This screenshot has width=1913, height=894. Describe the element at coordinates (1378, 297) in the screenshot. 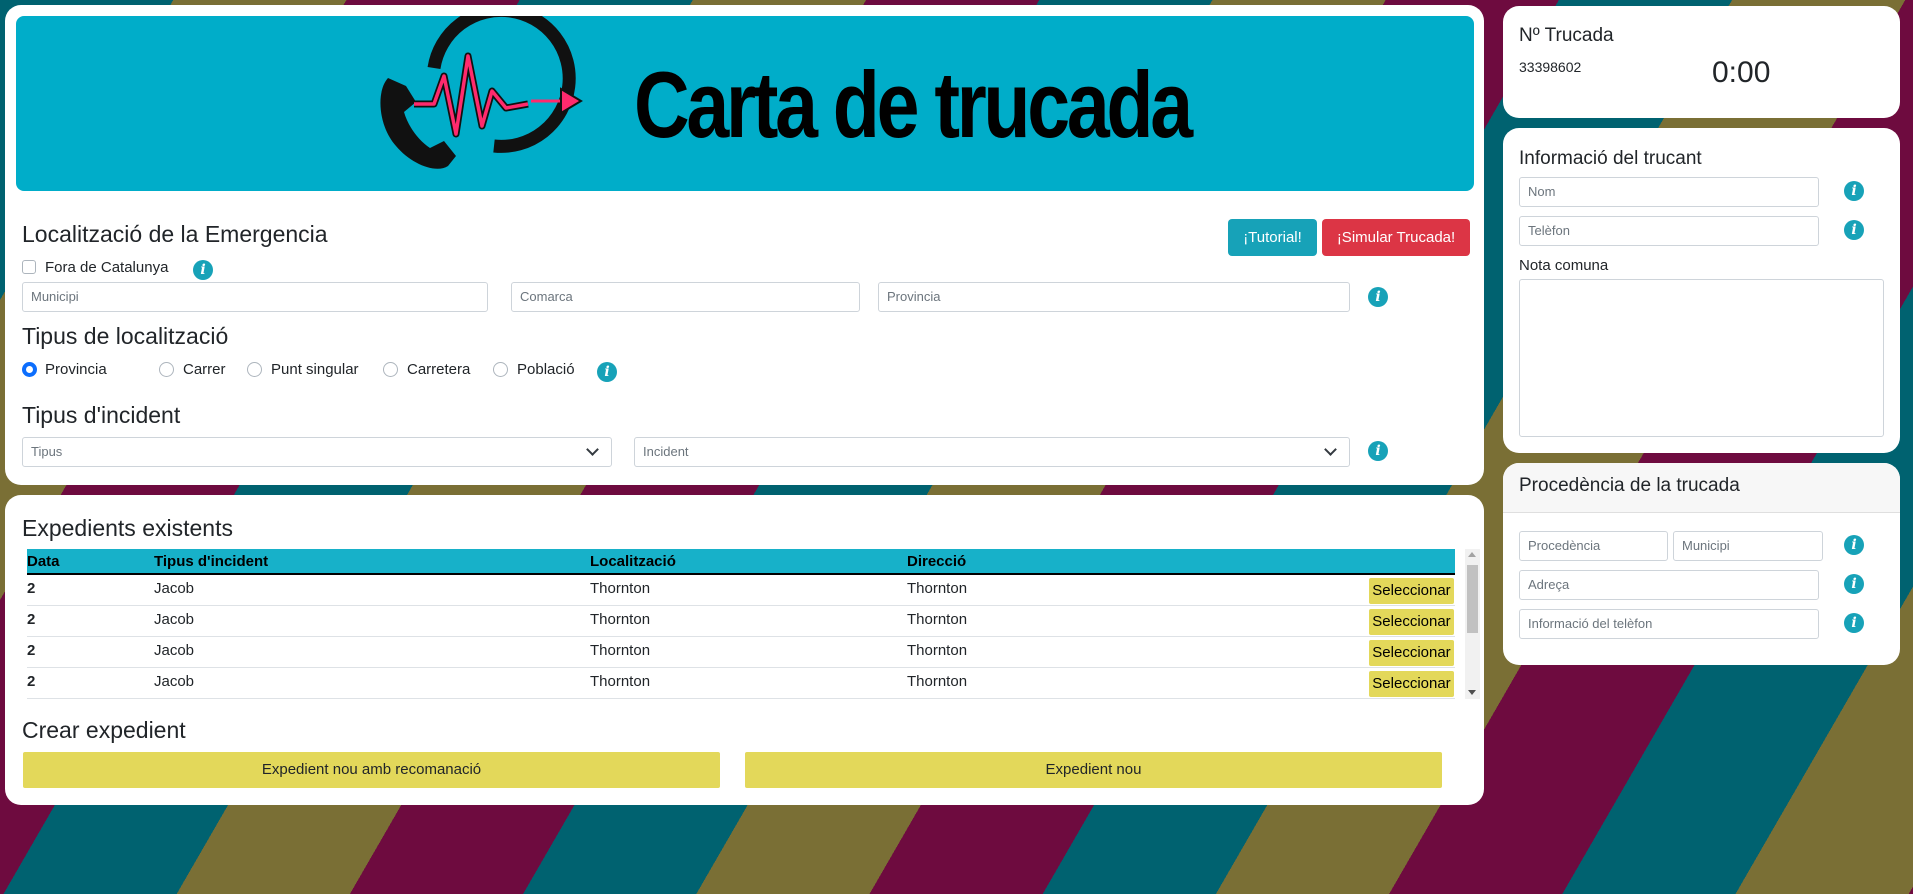

I see `location-info-icon: i` at that location.